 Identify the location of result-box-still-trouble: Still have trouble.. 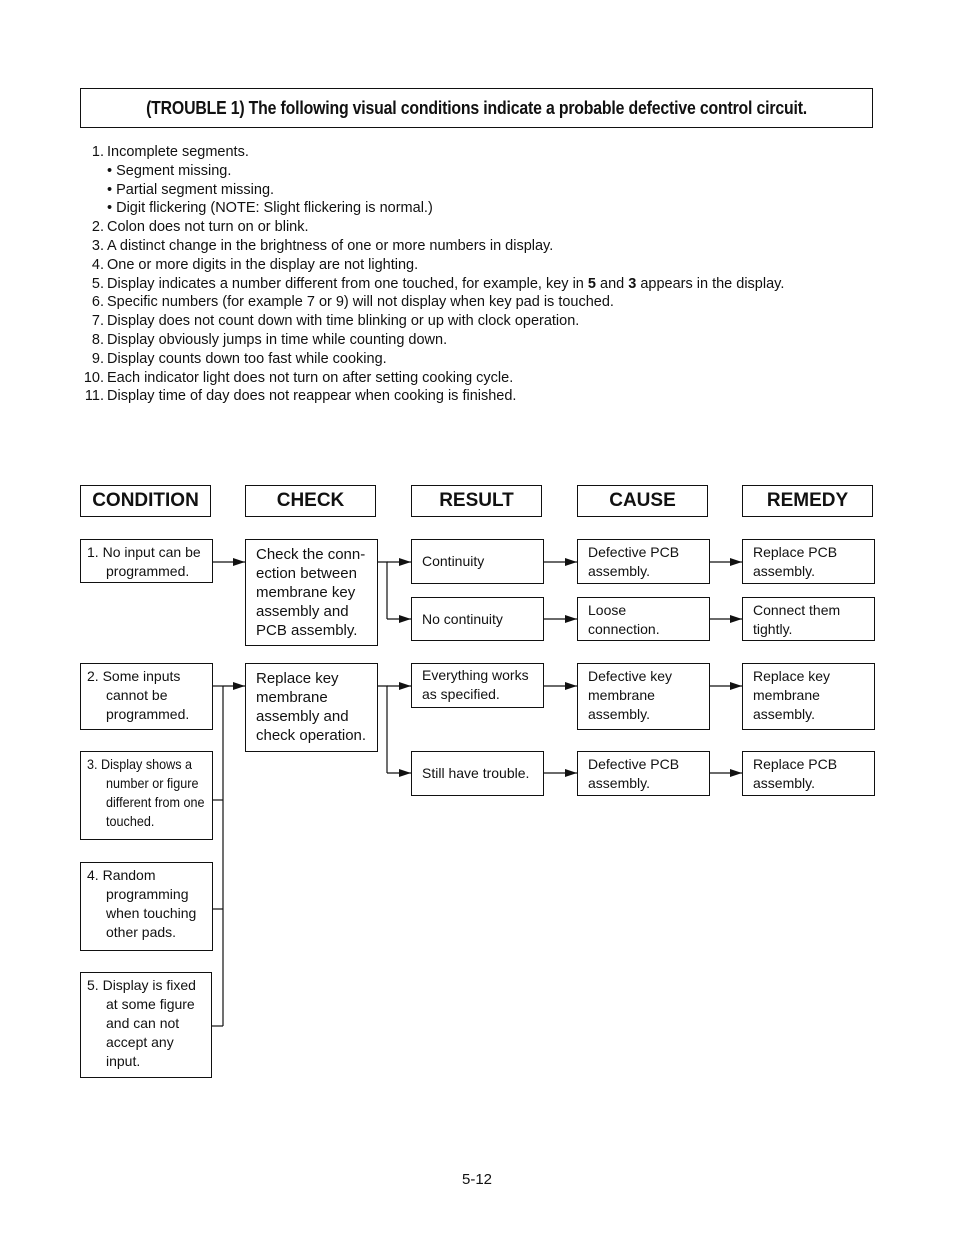
(477, 773).